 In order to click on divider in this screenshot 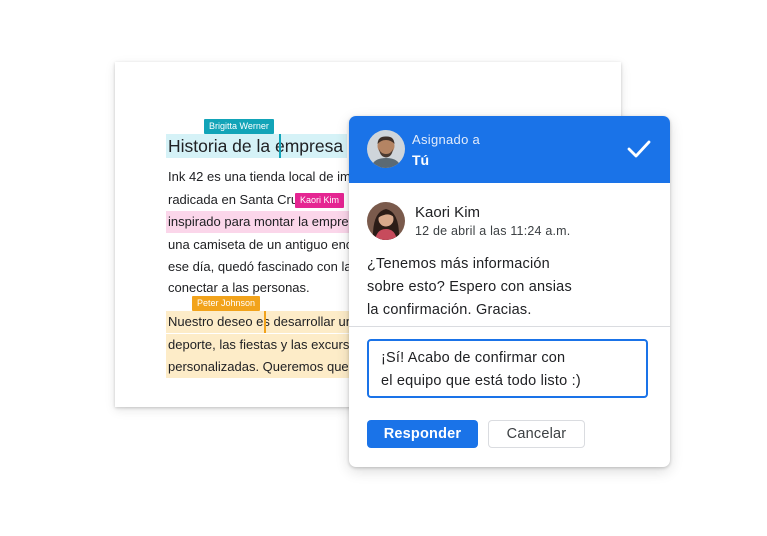, I will do `click(509, 326)`.